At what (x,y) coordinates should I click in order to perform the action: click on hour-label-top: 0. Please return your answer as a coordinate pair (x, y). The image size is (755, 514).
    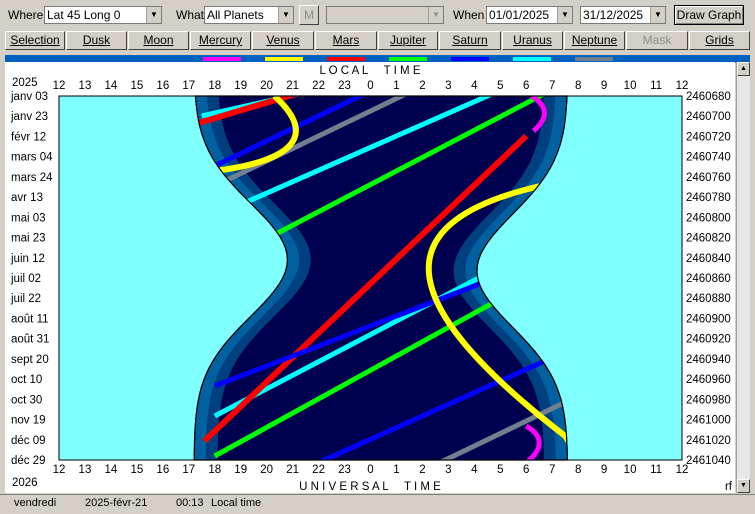
    Looking at the image, I should click on (370, 86).